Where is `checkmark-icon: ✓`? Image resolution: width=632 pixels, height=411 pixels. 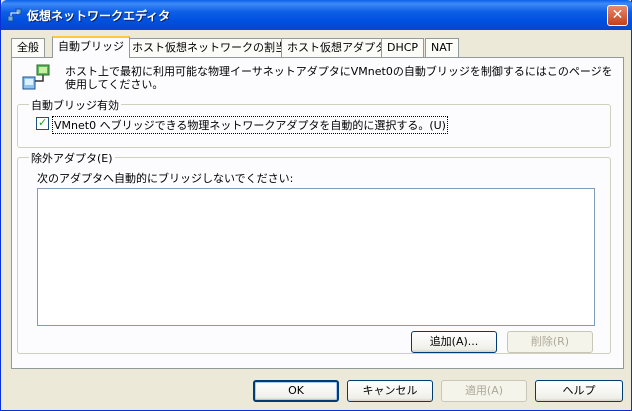 checkmark-icon: ✓ is located at coordinates (43, 122).